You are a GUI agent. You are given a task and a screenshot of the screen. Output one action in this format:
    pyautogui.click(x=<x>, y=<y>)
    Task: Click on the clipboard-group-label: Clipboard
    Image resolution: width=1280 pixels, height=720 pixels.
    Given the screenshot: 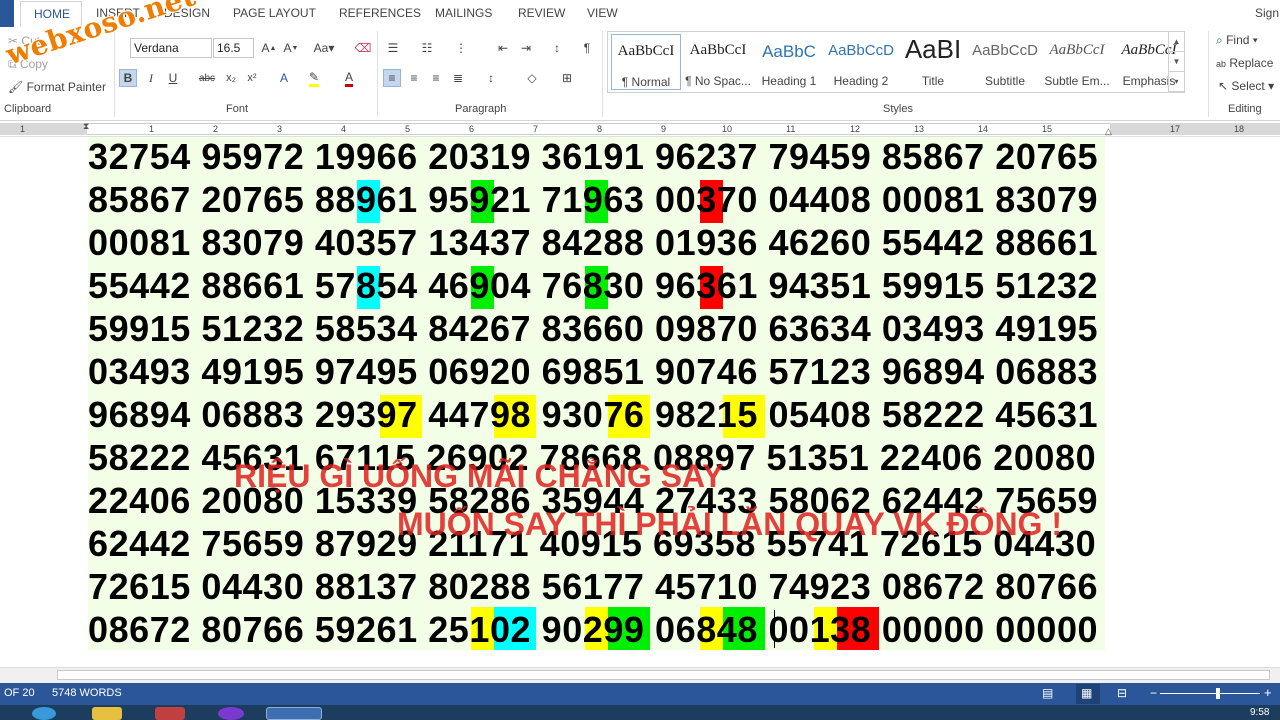 What is the action you would take?
    pyautogui.click(x=28, y=109)
    